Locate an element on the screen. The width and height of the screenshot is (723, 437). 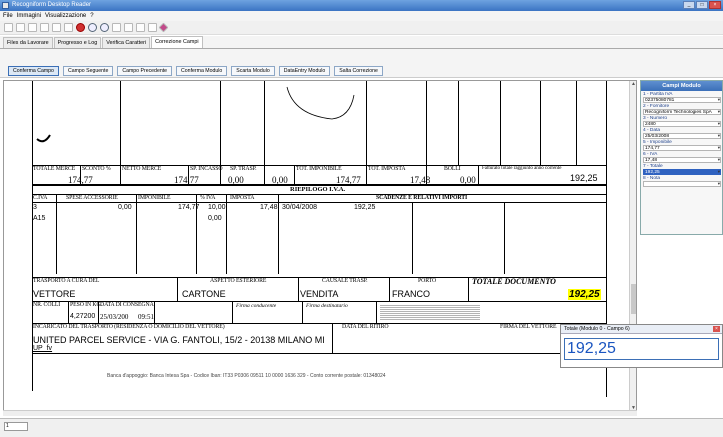
open-icon is located at coordinates (8, 27).